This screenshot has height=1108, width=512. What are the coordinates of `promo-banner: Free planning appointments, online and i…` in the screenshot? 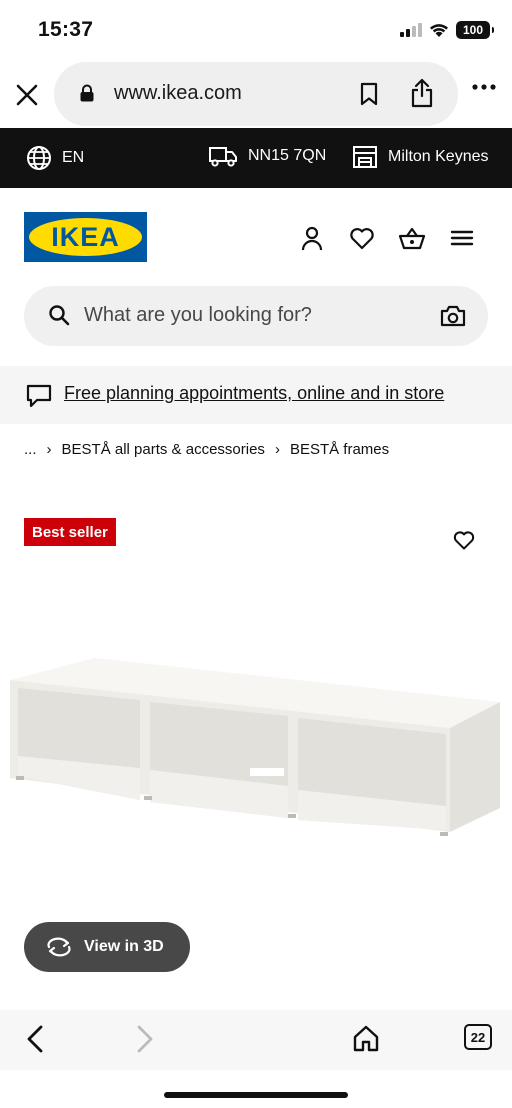 It's located at (256, 395).